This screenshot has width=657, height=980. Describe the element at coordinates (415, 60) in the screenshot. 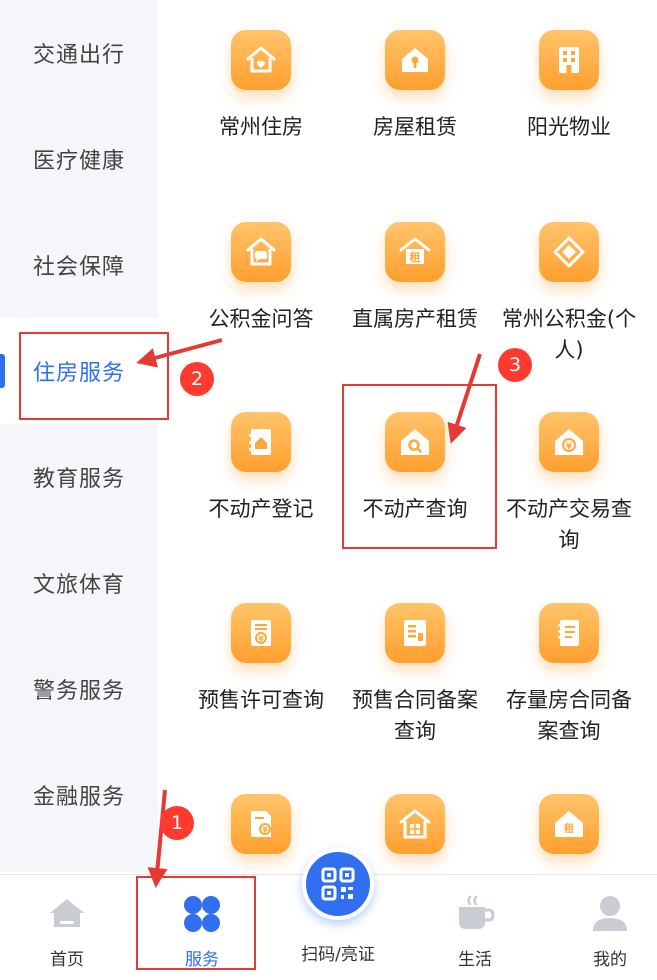

I see `house-key-icon` at that location.